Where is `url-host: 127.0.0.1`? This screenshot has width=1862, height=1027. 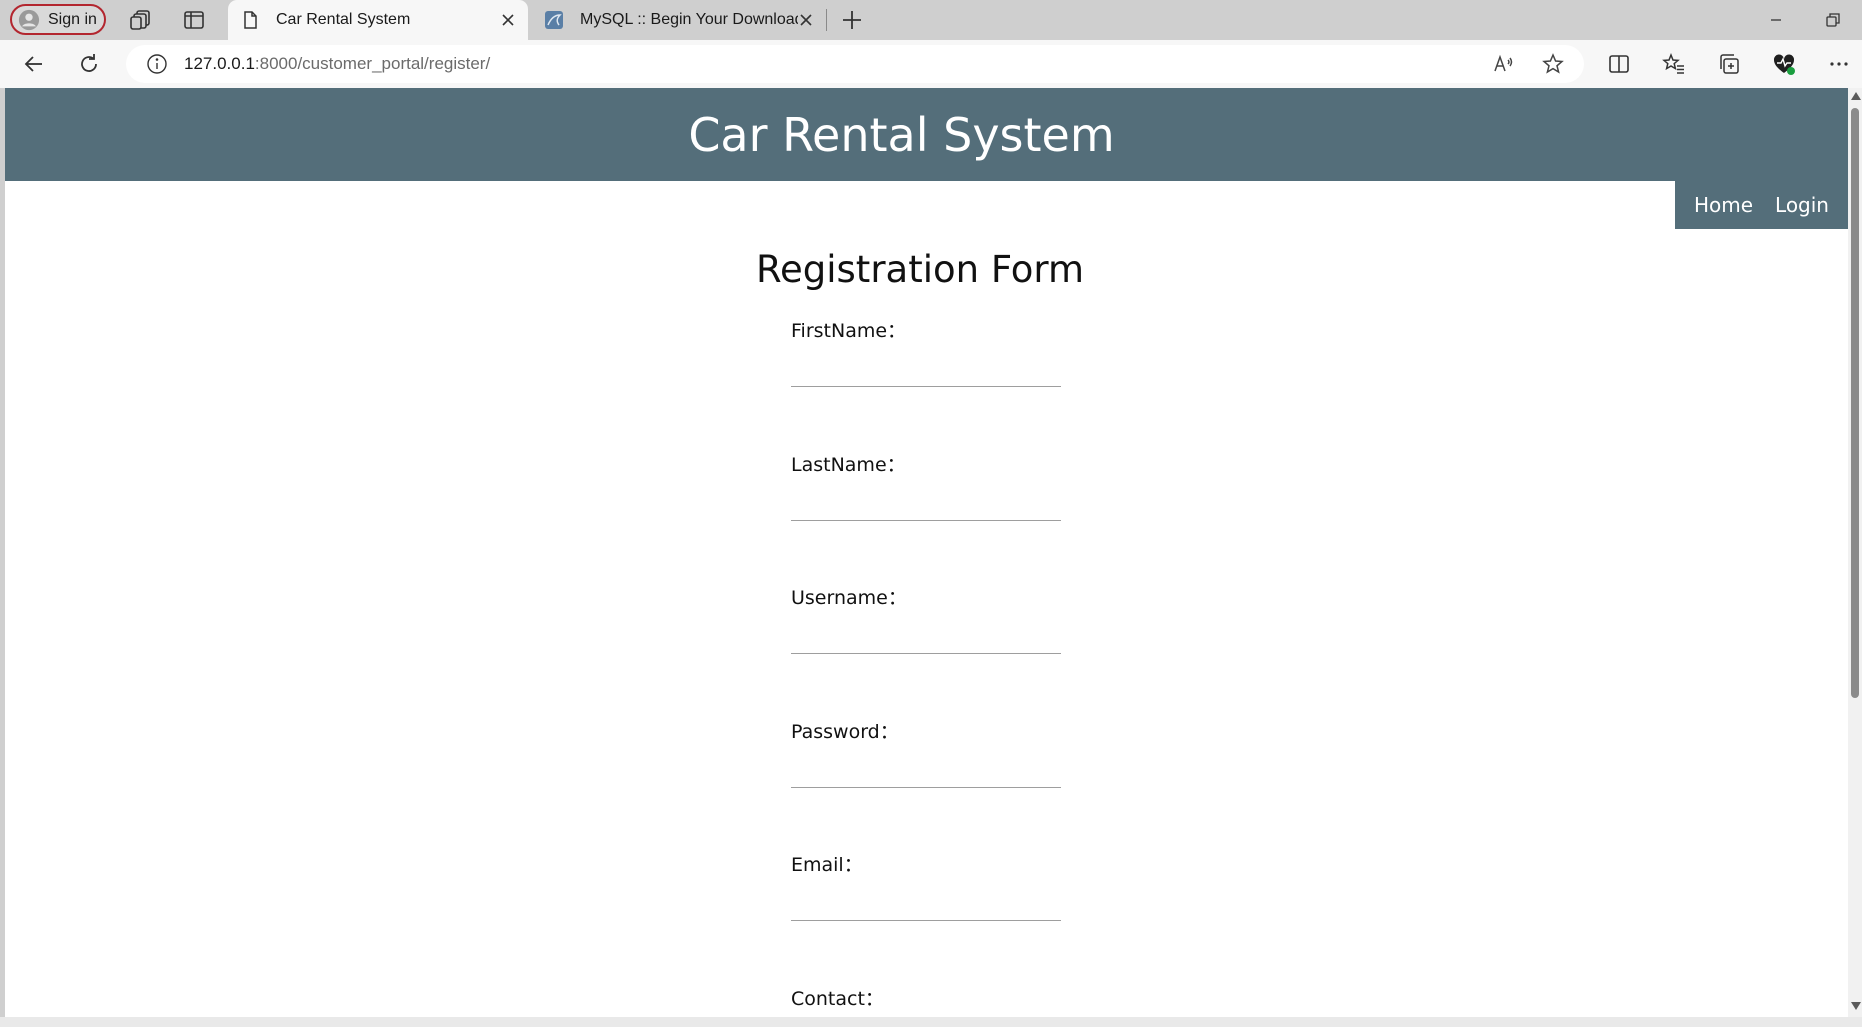
url-host: 127.0.0.1 is located at coordinates (219, 63).